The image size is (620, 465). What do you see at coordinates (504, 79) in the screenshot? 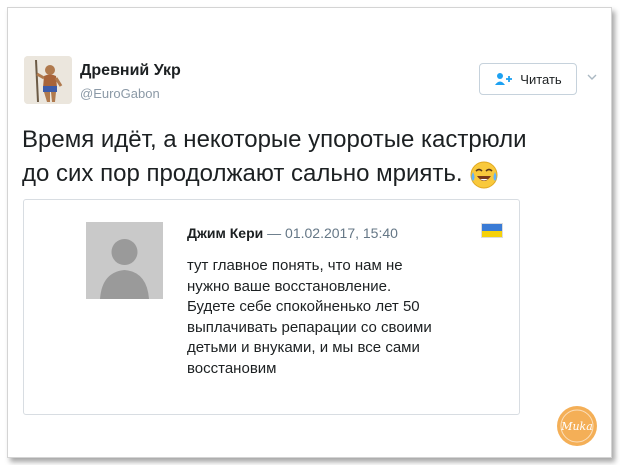
I see `add-user-icon` at bounding box center [504, 79].